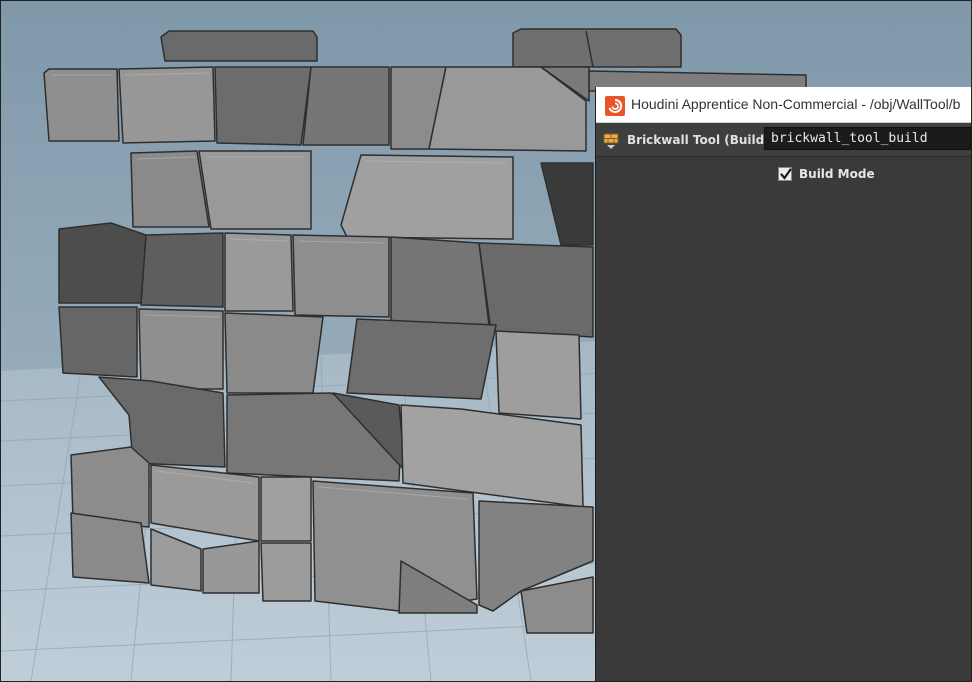  I want to click on build-mode-toggle-row: Build Mode, so click(826, 174).